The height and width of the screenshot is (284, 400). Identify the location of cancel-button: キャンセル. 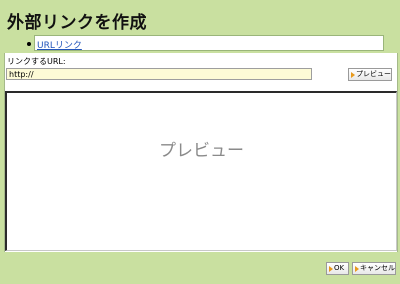
(374, 268).